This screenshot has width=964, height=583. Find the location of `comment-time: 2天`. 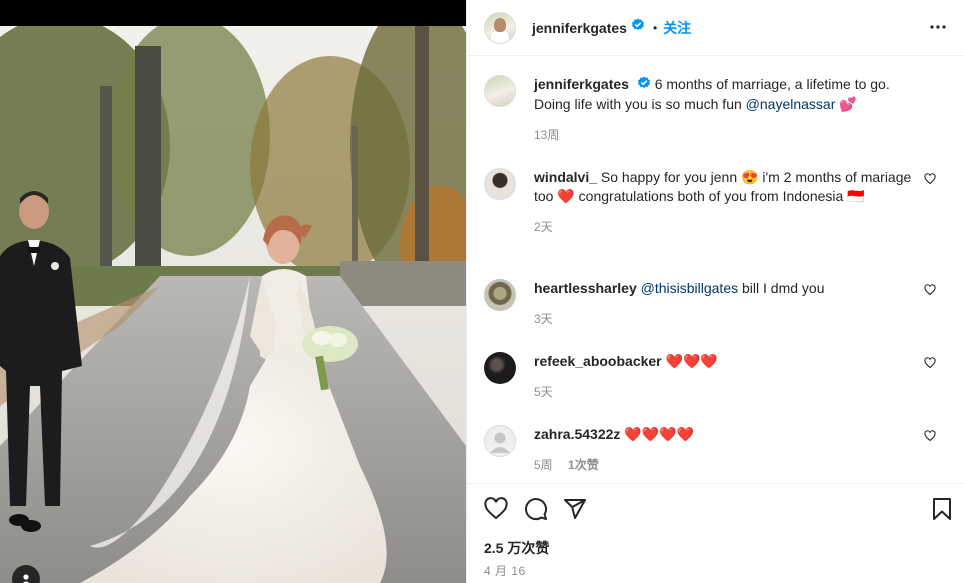

comment-time: 2天 is located at coordinates (543, 227).